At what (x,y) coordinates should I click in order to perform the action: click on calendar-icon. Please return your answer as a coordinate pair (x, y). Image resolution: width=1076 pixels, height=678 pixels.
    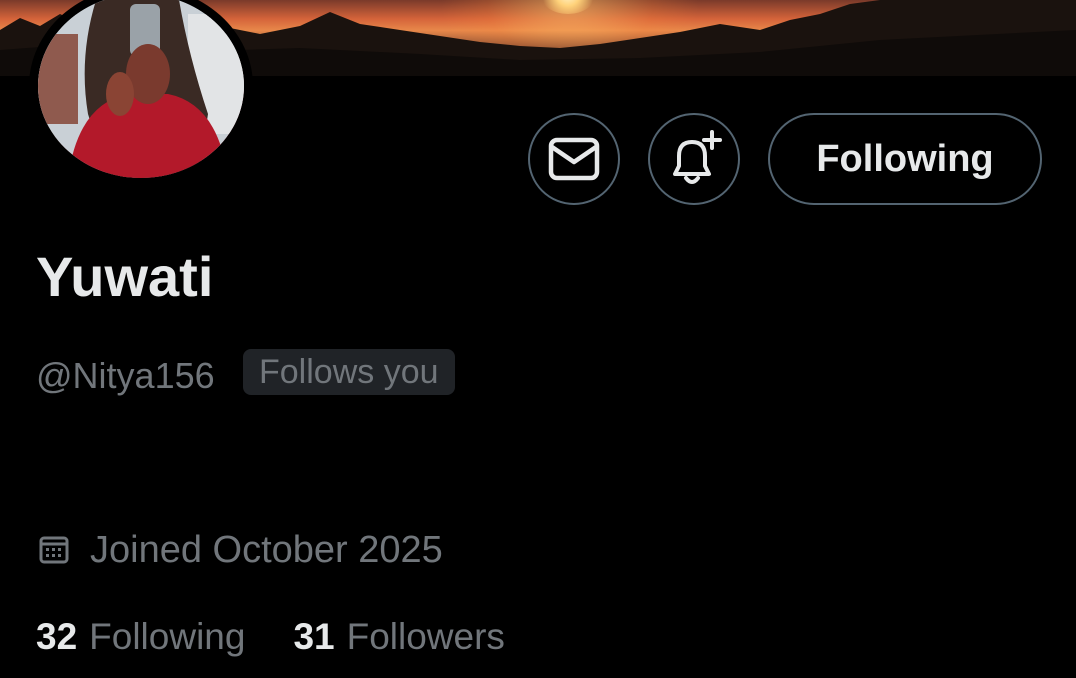
    Looking at the image, I should click on (54, 550).